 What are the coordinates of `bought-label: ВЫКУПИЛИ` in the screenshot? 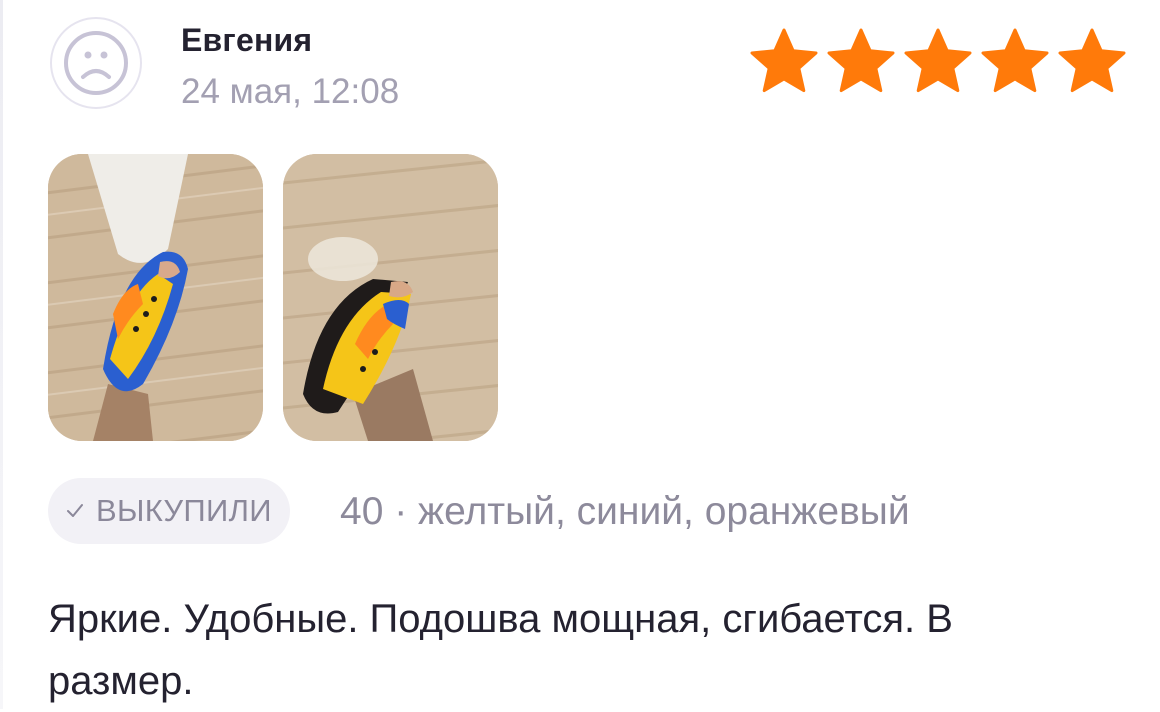 It's located at (184, 510).